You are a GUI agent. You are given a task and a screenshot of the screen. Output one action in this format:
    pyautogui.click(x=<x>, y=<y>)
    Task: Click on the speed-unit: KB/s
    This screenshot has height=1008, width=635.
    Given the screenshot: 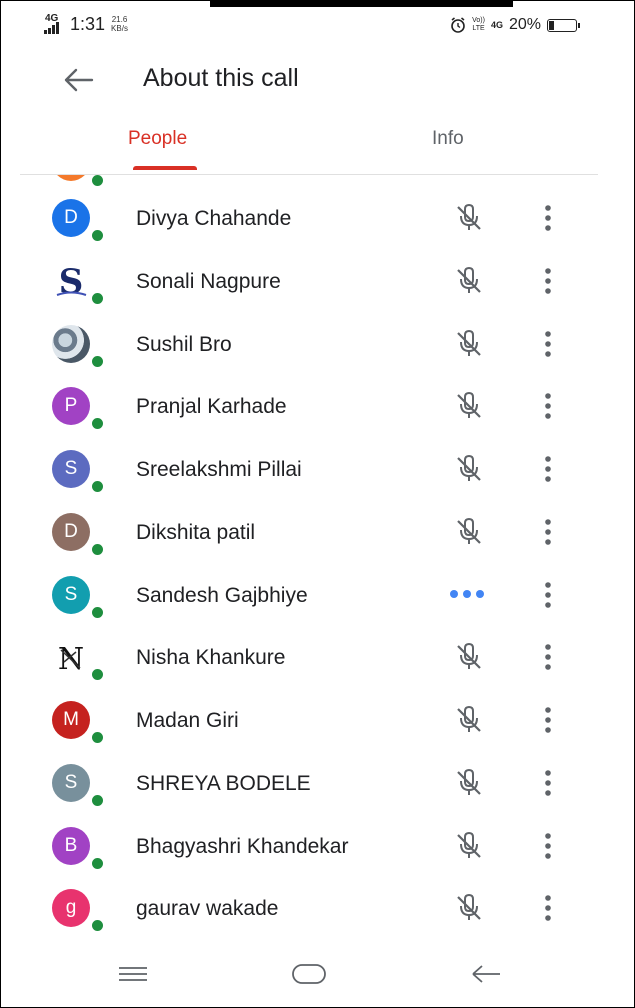 What is the action you would take?
    pyautogui.click(x=119, y=28)
    